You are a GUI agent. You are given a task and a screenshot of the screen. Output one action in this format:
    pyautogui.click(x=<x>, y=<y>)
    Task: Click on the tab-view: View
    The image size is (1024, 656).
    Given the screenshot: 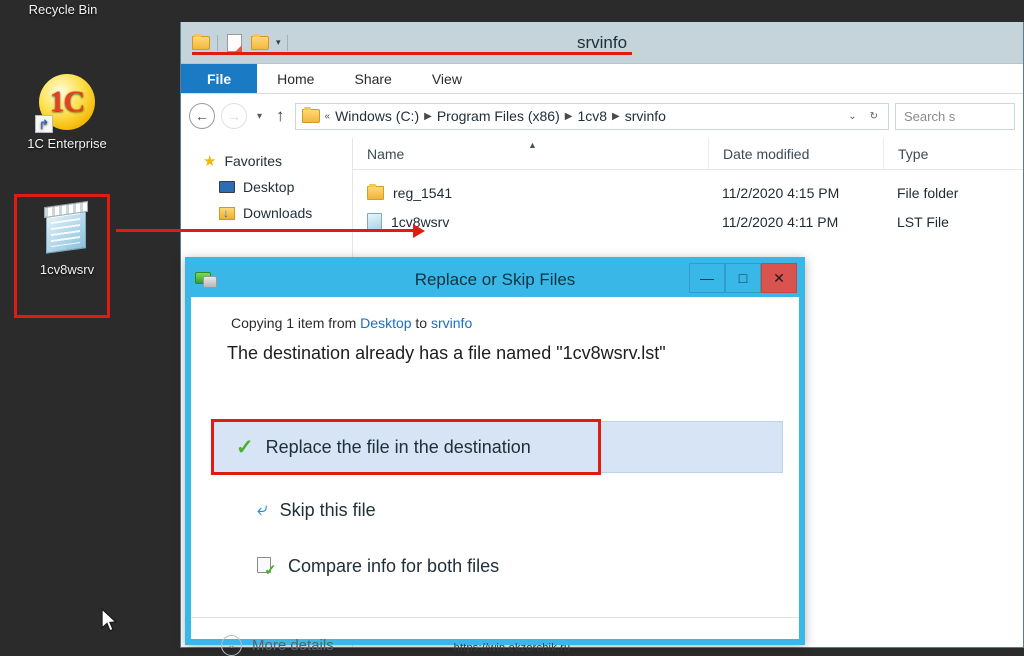 What is the action you would take?
    pyautogui.click(x=447, y=78)
    